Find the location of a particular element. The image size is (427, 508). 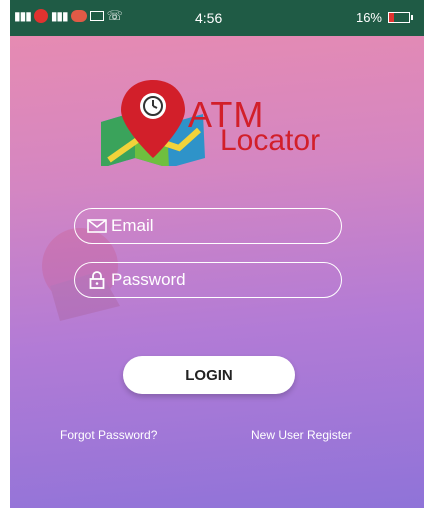

lock-icon is located at coordinates (97, 280).